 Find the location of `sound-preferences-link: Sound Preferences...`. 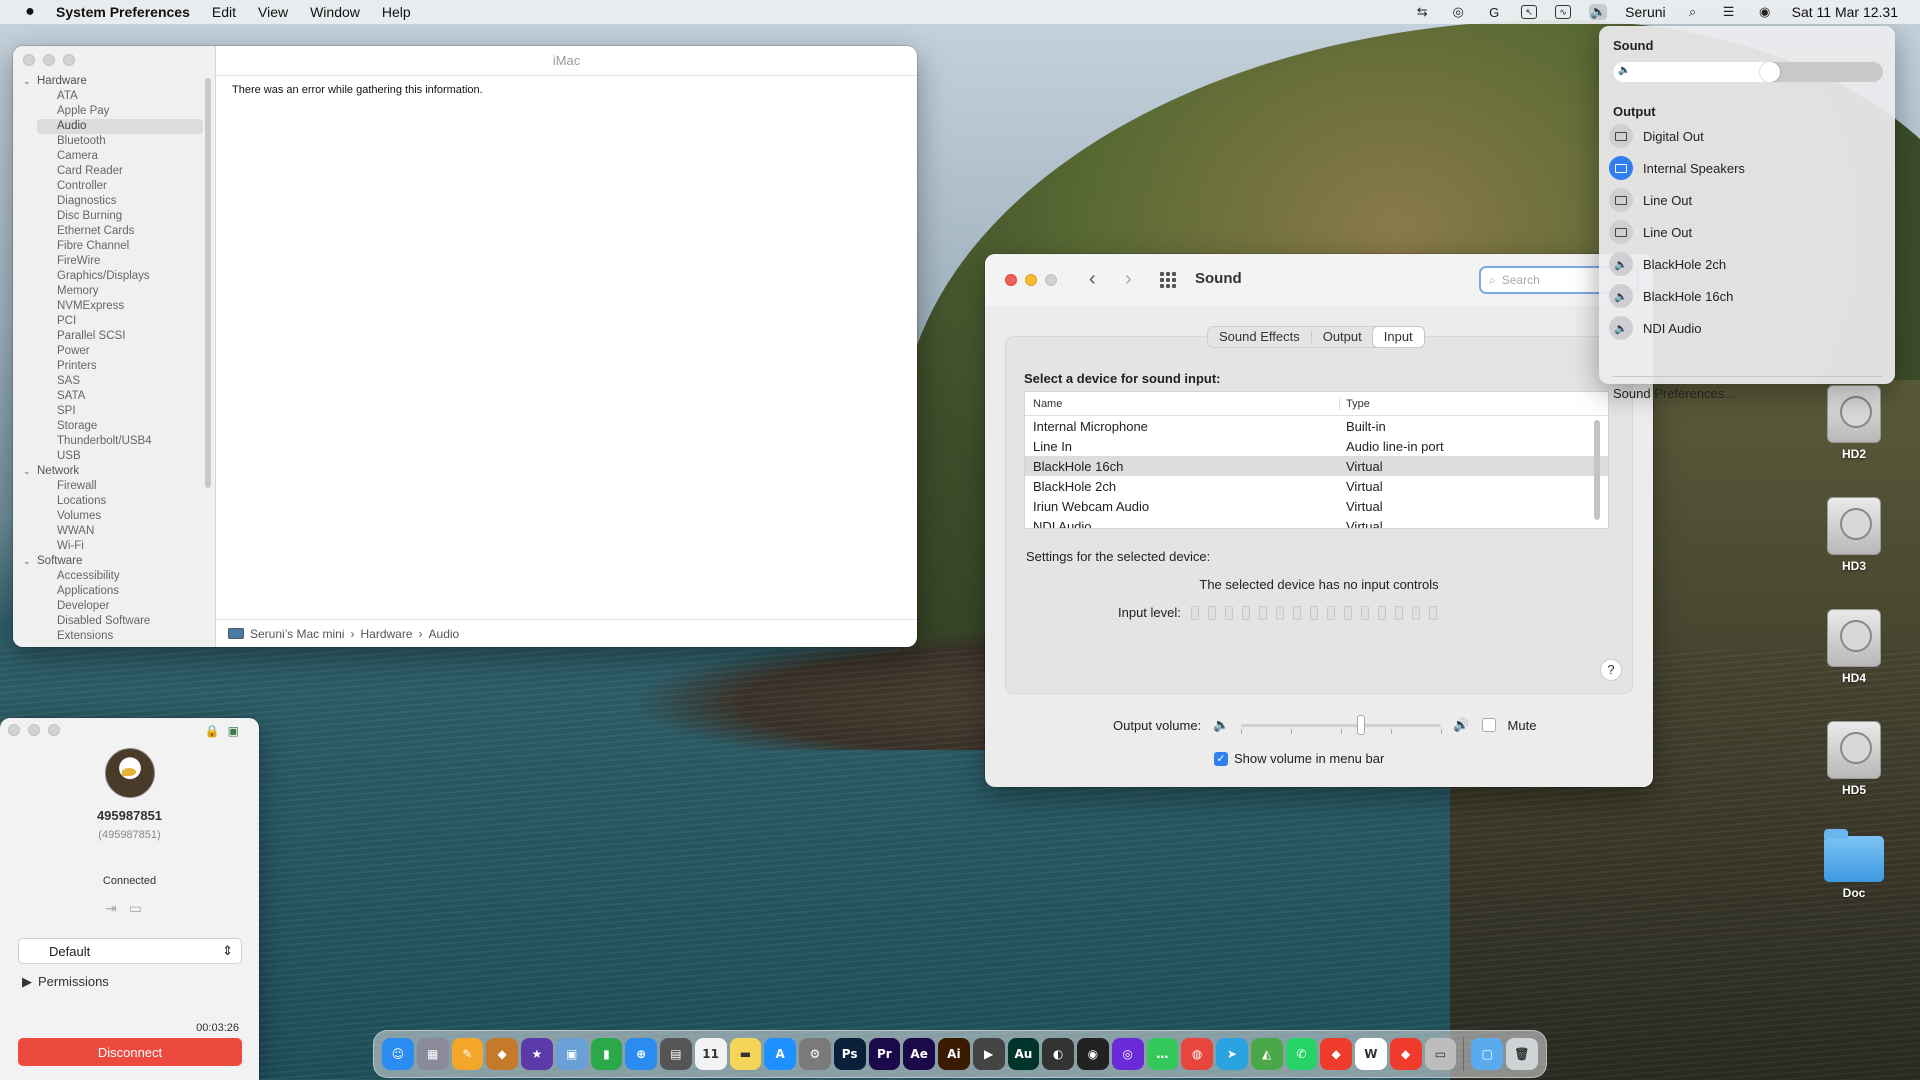

sound-preferences-link: Sound Preferences... is located at coordinates (1674, 393).